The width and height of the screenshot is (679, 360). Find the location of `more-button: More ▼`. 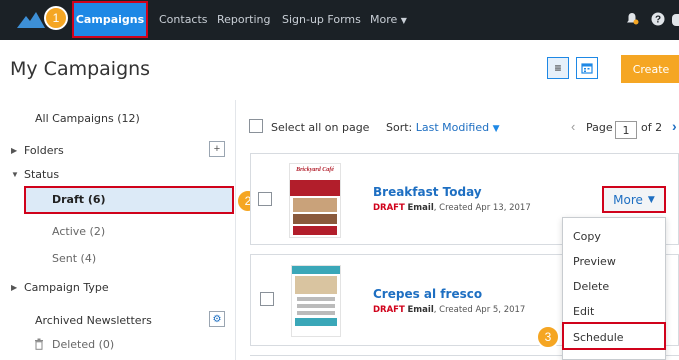

more-button: More ▼ is located at coordinates (634, 199).